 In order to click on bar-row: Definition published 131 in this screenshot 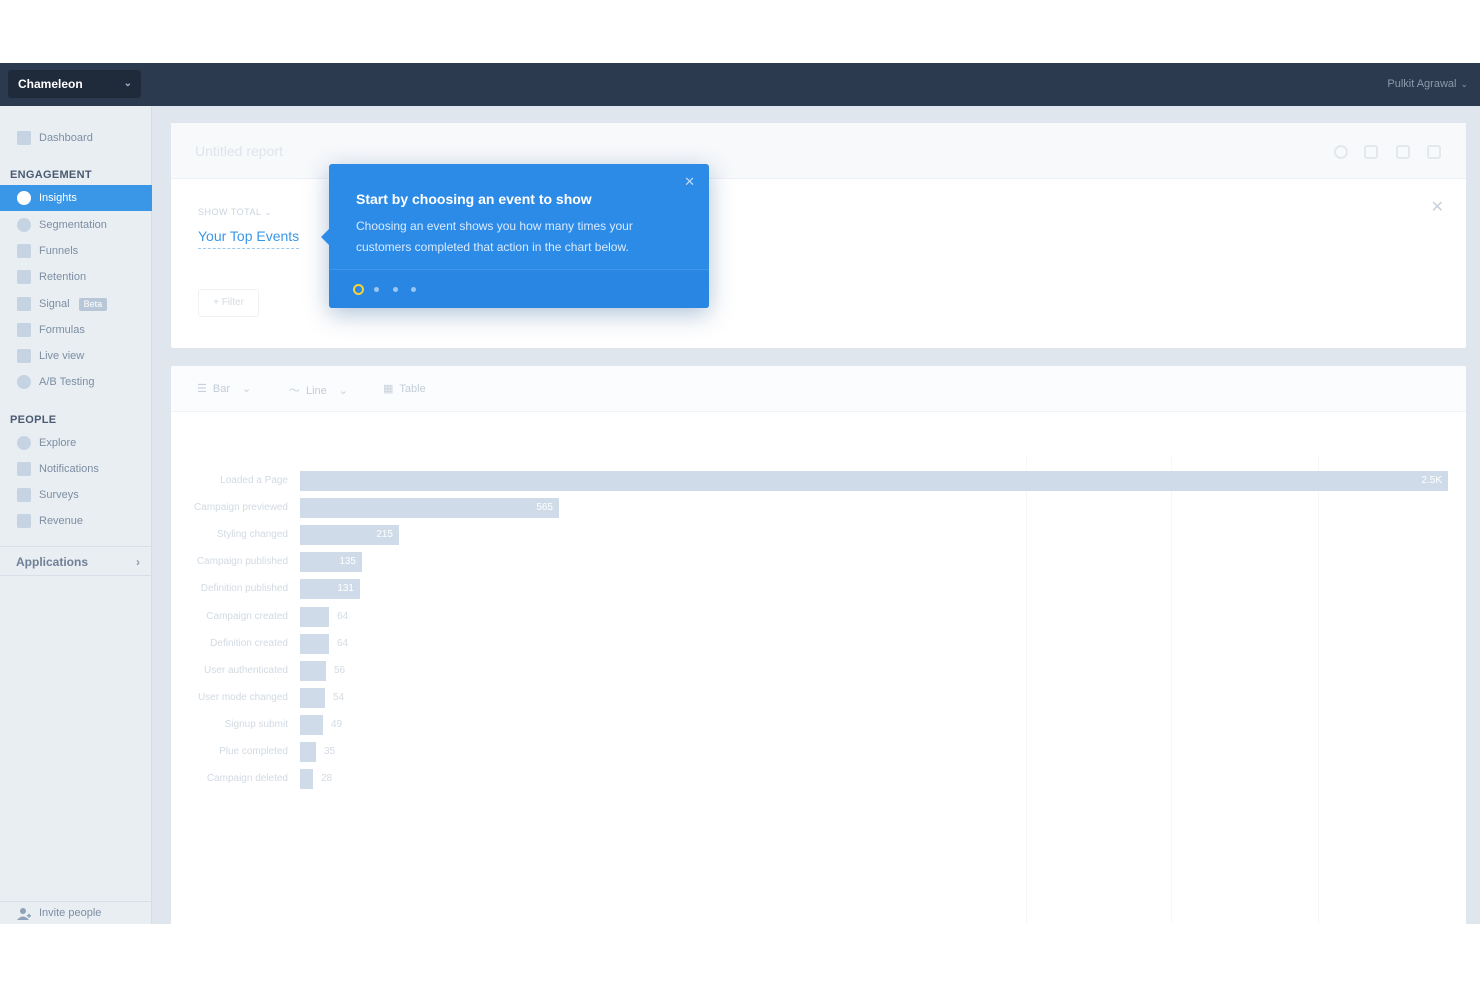, I will do `click(818, 589)`.